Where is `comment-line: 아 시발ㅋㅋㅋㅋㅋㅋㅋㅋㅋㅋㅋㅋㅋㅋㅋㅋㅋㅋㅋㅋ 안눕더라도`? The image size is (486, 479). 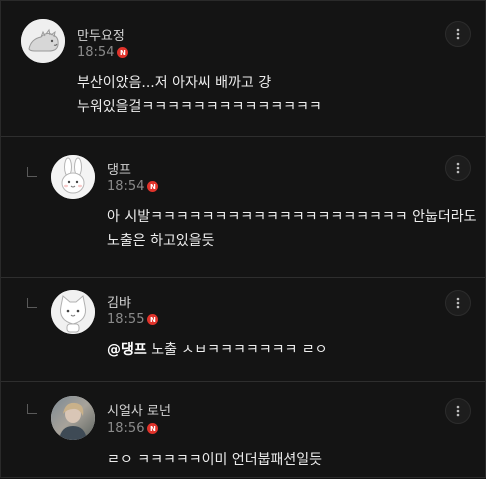 comment-line: 아 시발ㅋㅋㅋㅋㅋㅋㅋㅋㅋㅋㅋㅋㅋㅋㅋㅋㅋㅋㅋㅋ 안눕더라도 is located at coordinates (292, 217).